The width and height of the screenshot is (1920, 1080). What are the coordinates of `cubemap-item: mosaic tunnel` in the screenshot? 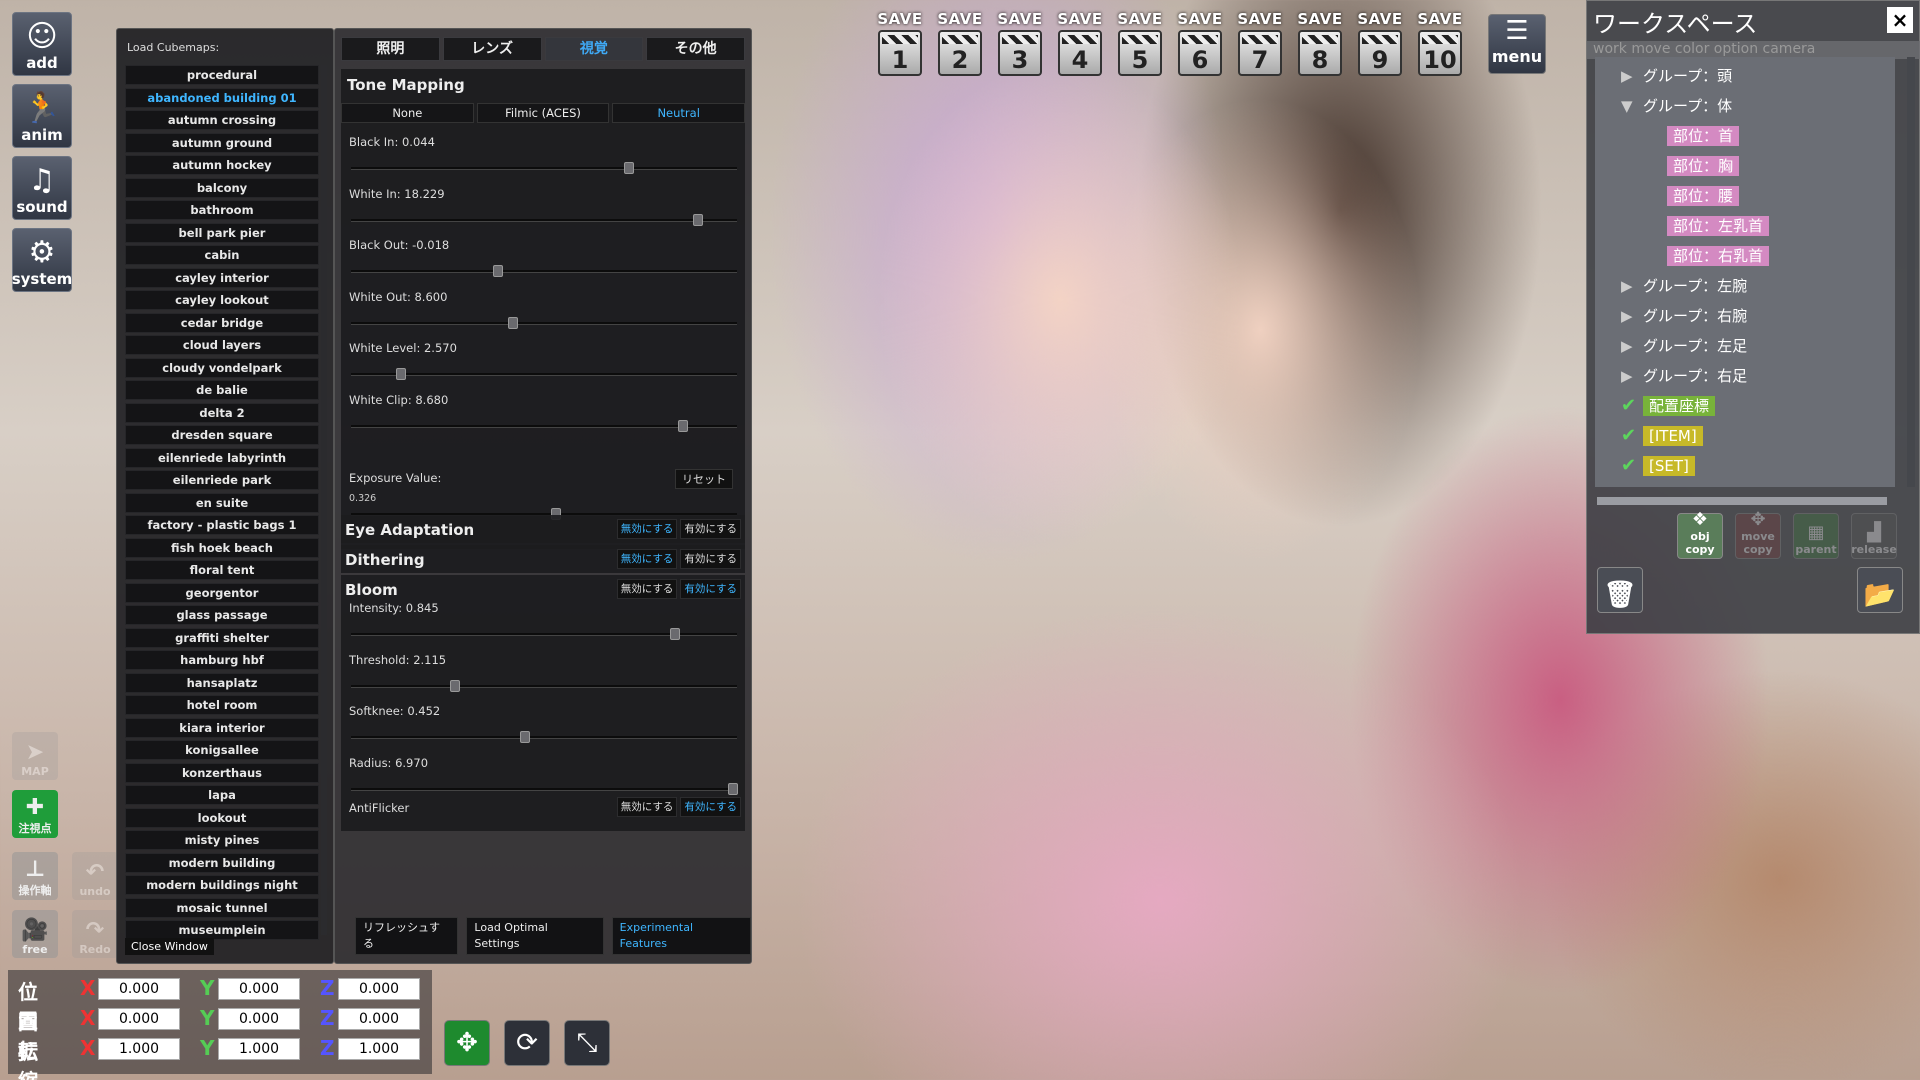 It's located at (222, 907).